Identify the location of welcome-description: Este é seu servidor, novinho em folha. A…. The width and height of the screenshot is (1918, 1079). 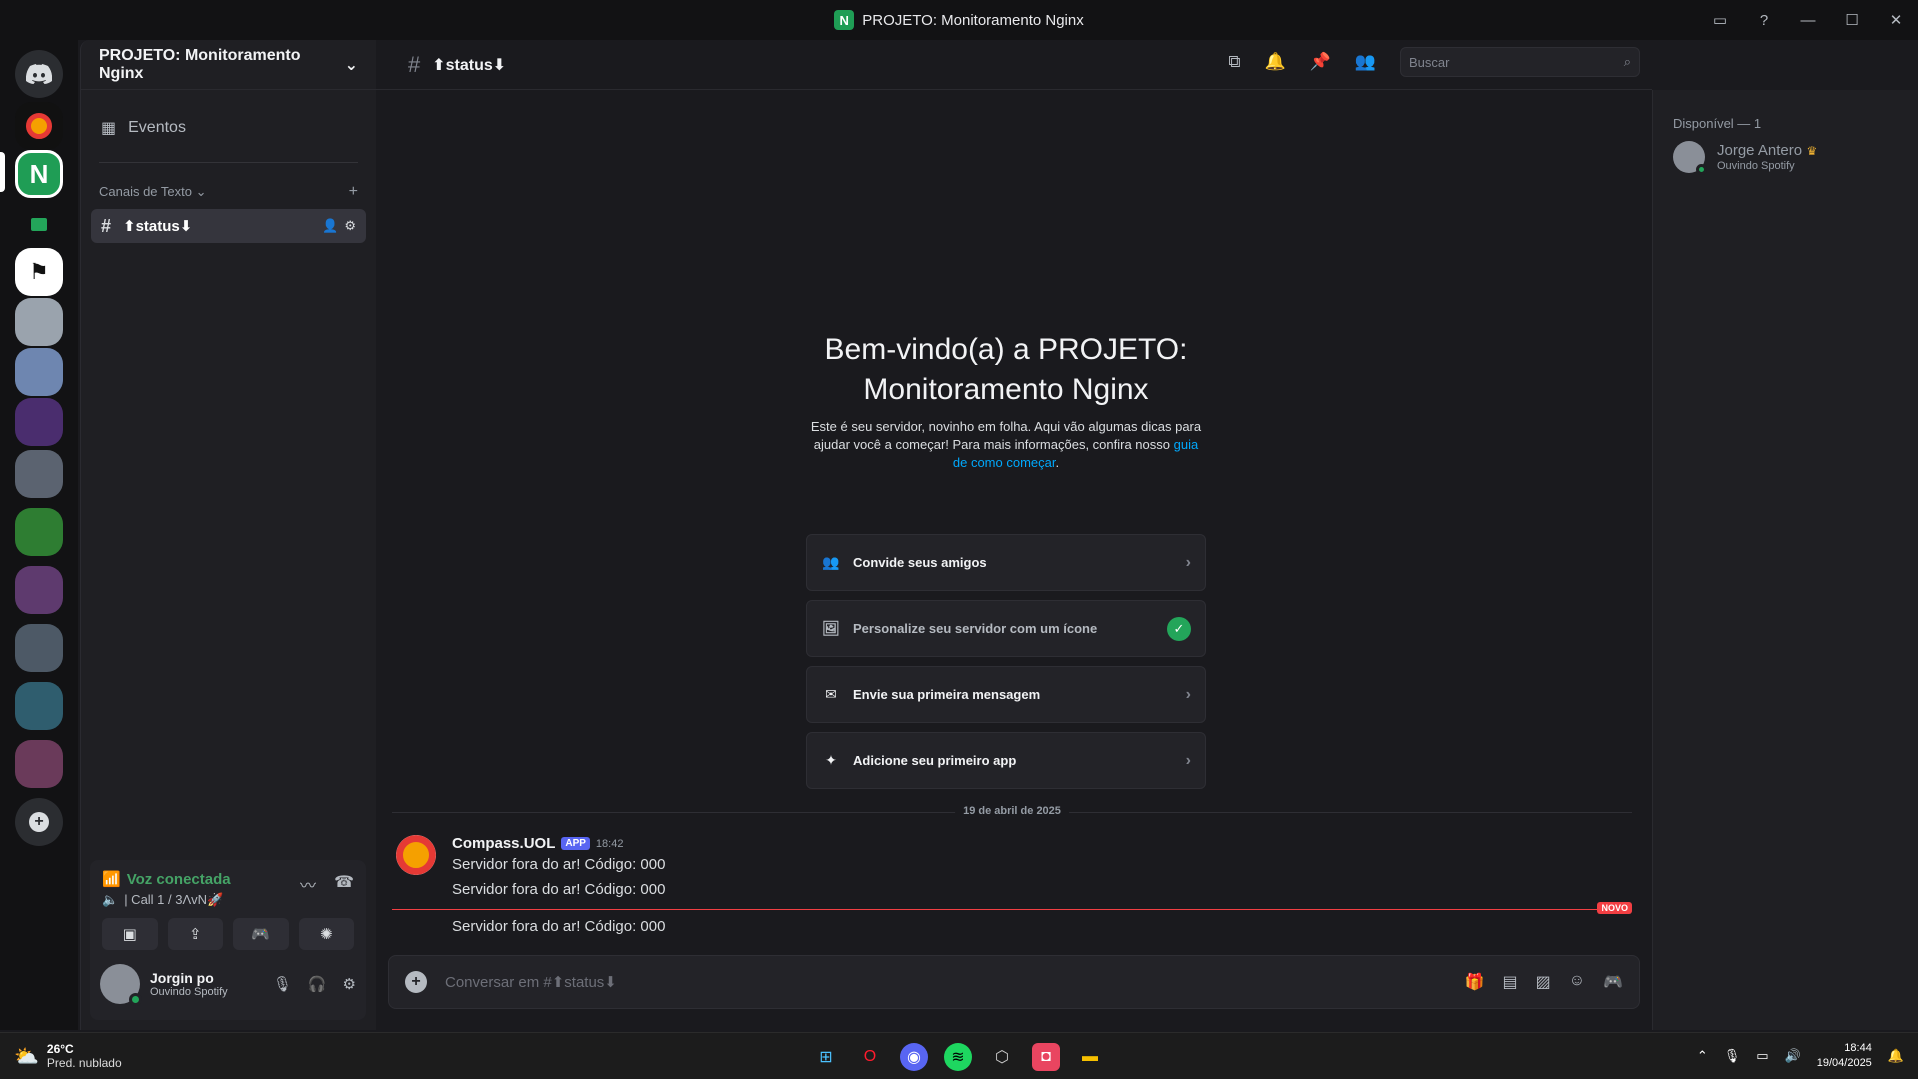
(1006, 435).